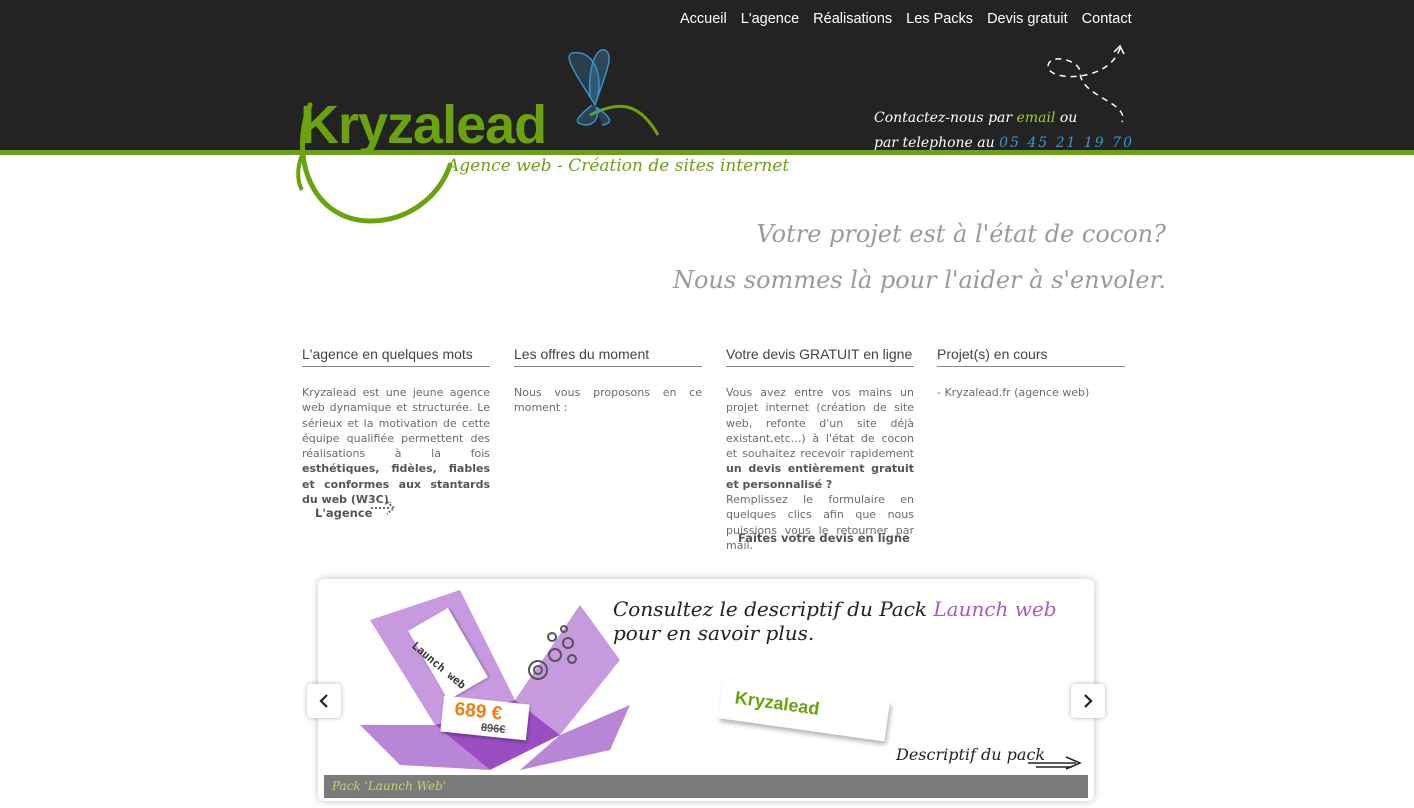 The image size is (1414, 808). What do you see at coordinates (706, 786) in the screenshot?
I see `slide-caption: Pack 'Launch Web'` at bounding box center [706, 786].